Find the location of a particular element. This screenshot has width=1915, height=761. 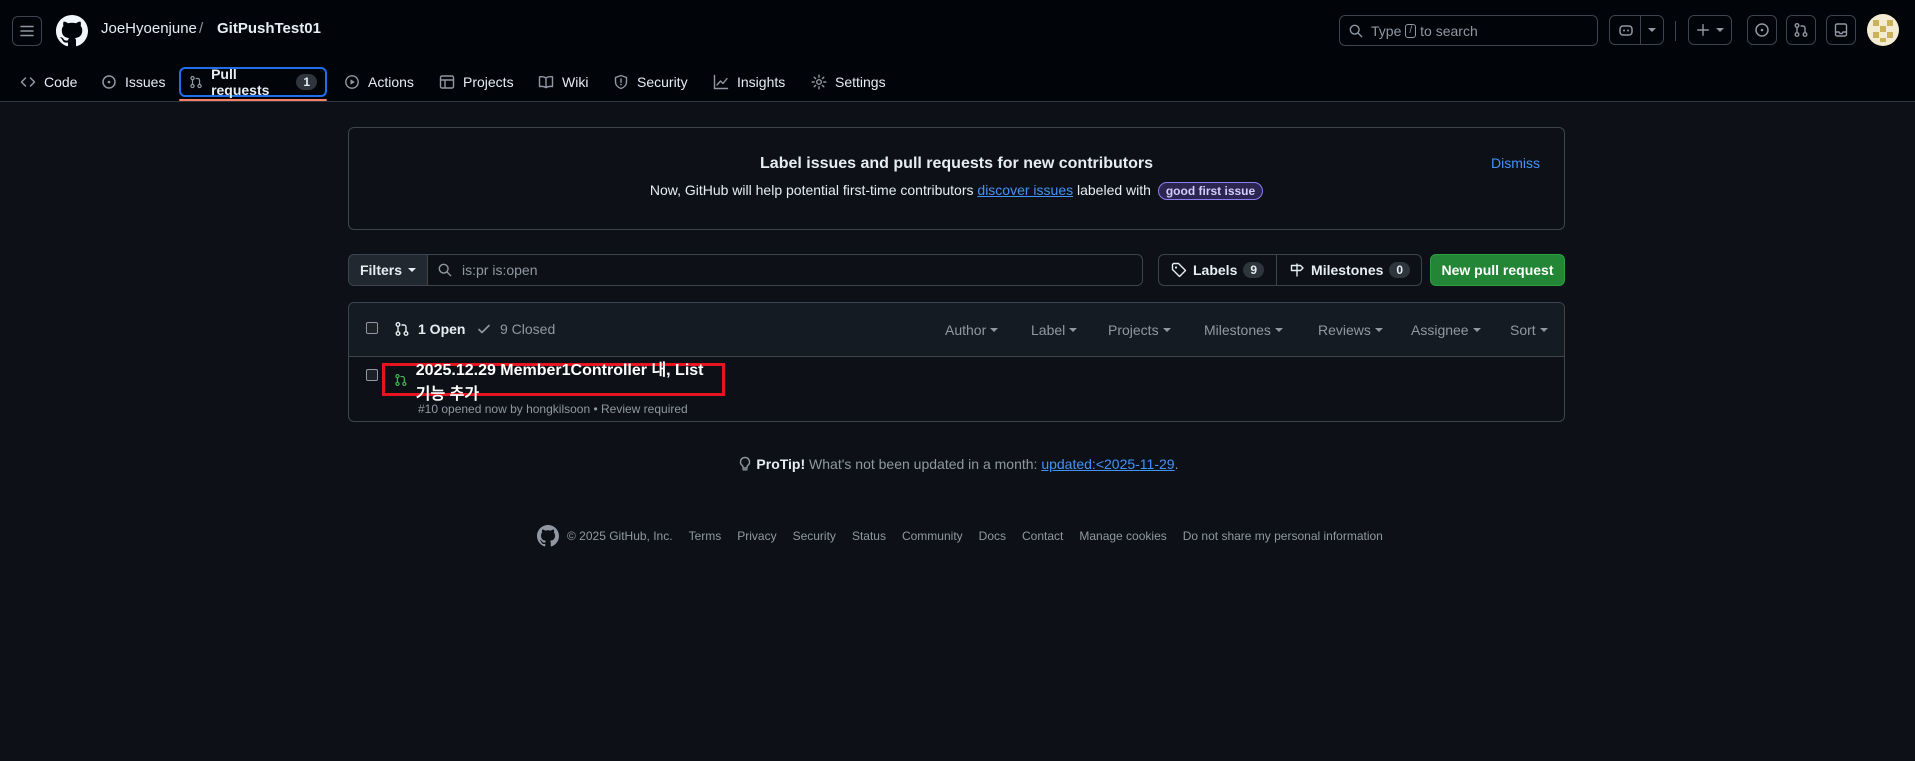

tab-wiki: Wiki is located at coordinates (563, 82).